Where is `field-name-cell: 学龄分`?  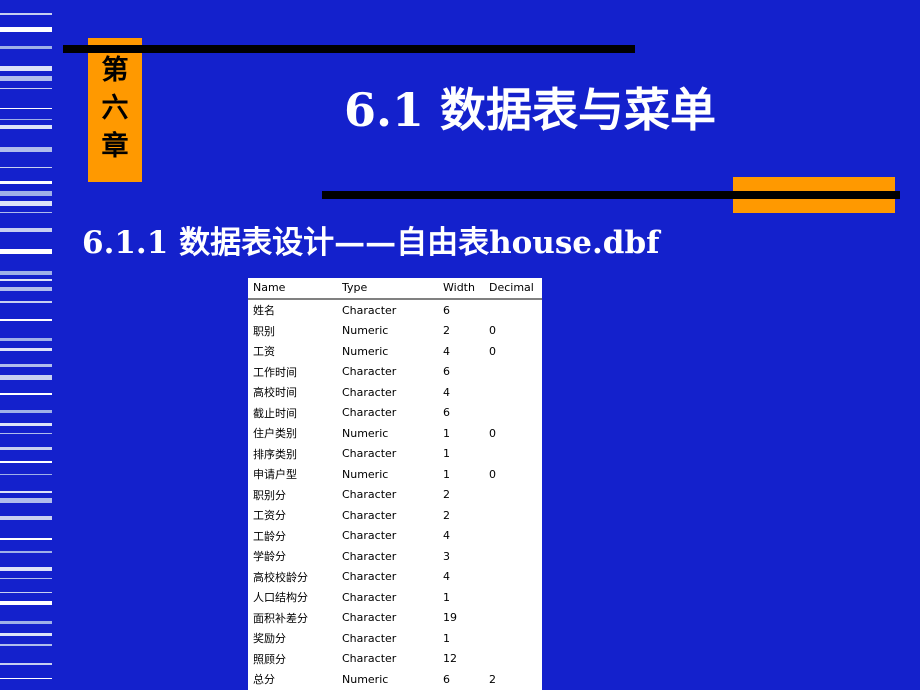 field-name-cell: 学龄分 is located at coordinates (269, 557).